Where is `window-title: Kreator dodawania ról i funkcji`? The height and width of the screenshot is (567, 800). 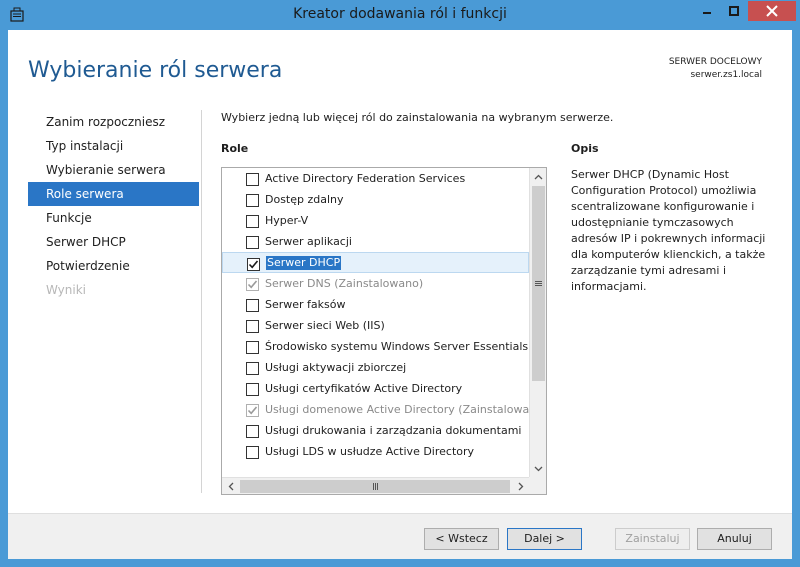 window-title: Kreator dodawania ról i funkcji is located at coordinates (400, 14).